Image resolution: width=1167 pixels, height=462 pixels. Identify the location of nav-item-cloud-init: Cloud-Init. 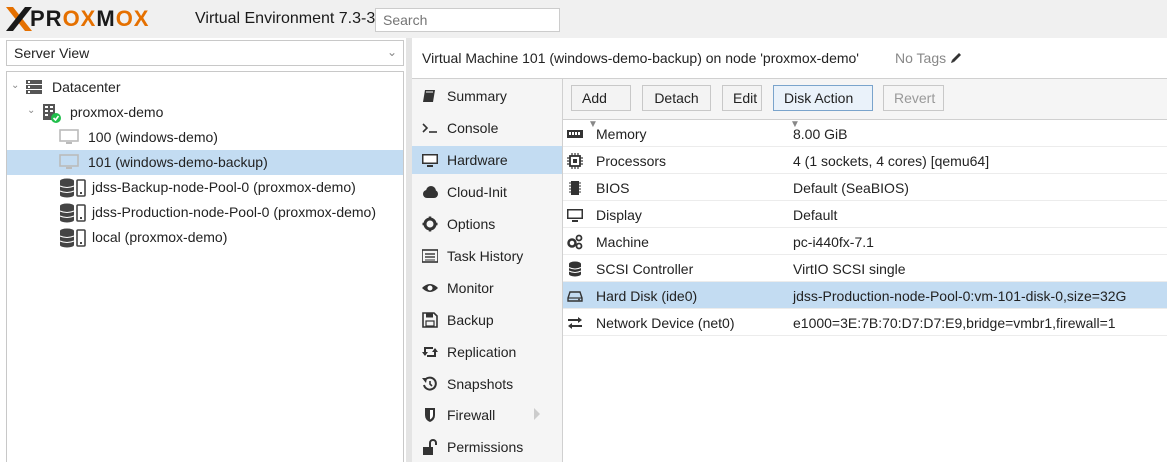
(487, 192).